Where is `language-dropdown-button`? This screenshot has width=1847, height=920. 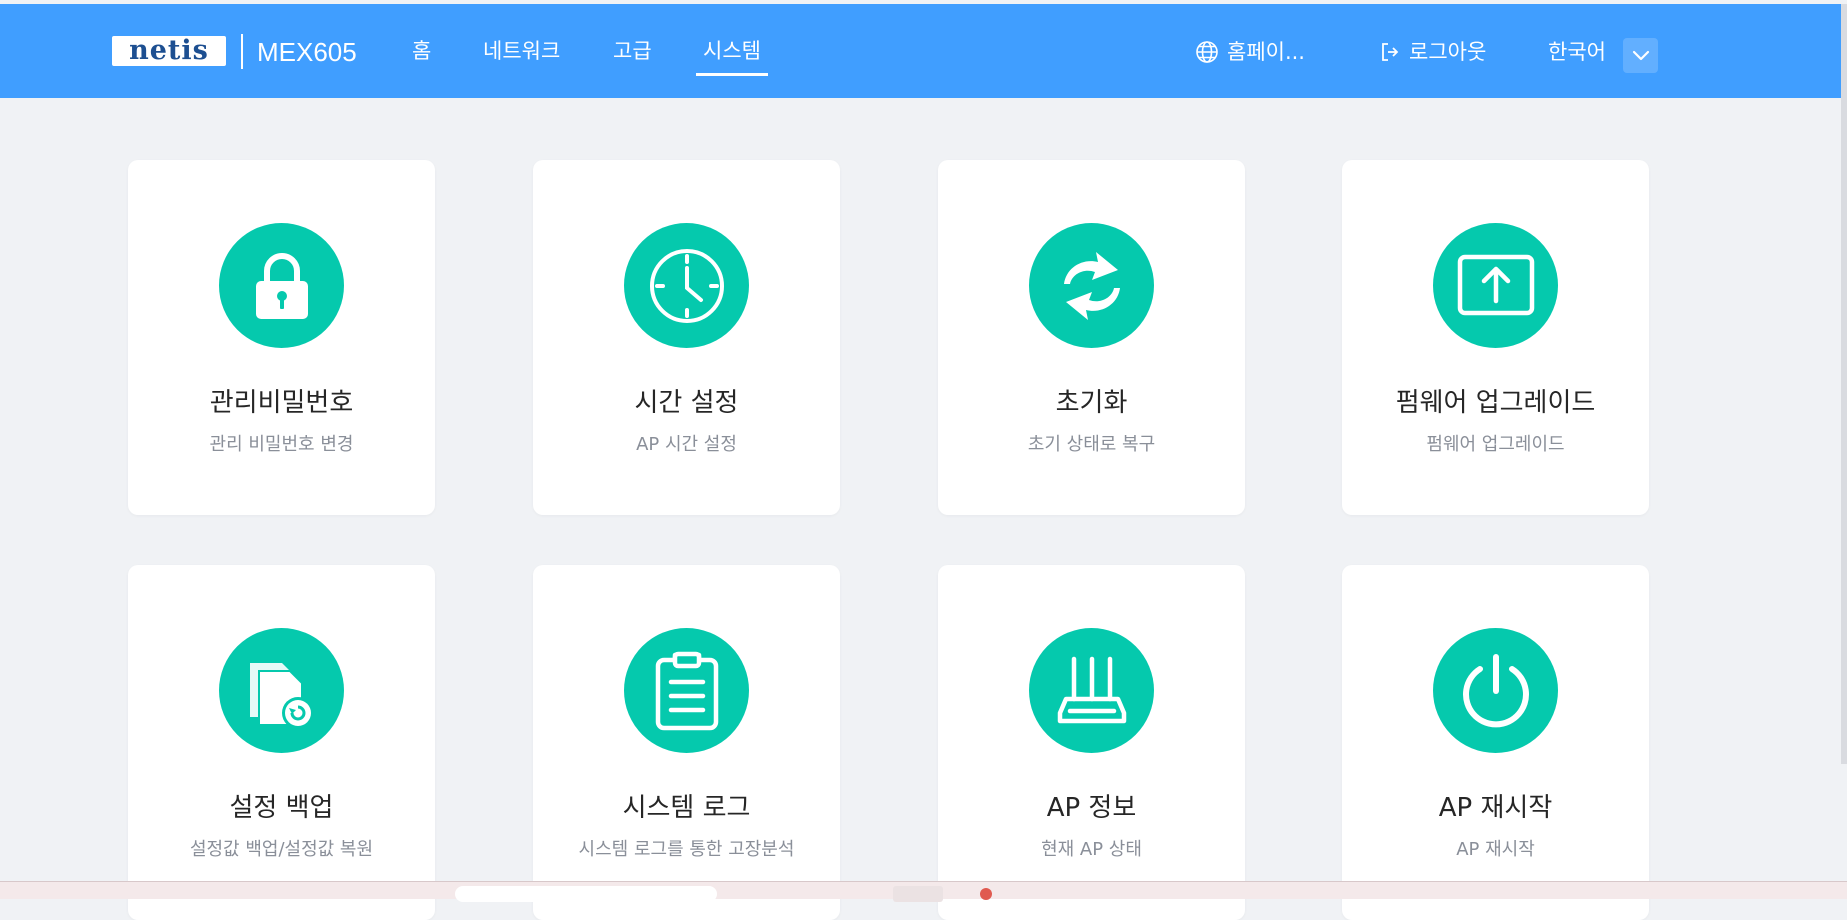 language-dropdown-button is located at coordinates (1640, 55).